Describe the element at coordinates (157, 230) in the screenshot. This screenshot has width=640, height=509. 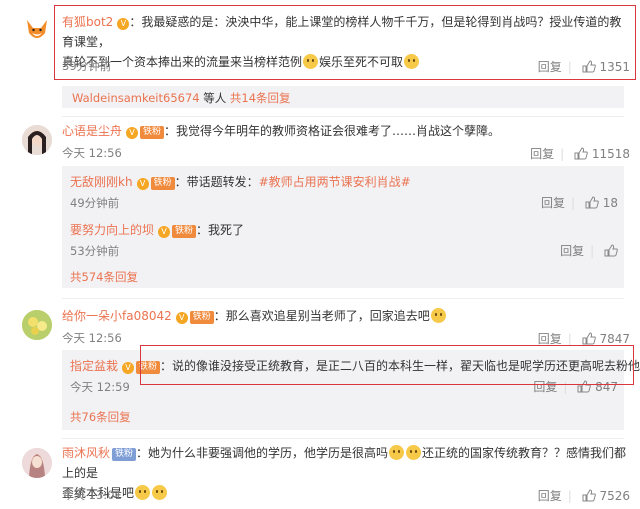
I see `sub-reply: 要努力向上的坝 V 铁粉 ：我死了` at that location.